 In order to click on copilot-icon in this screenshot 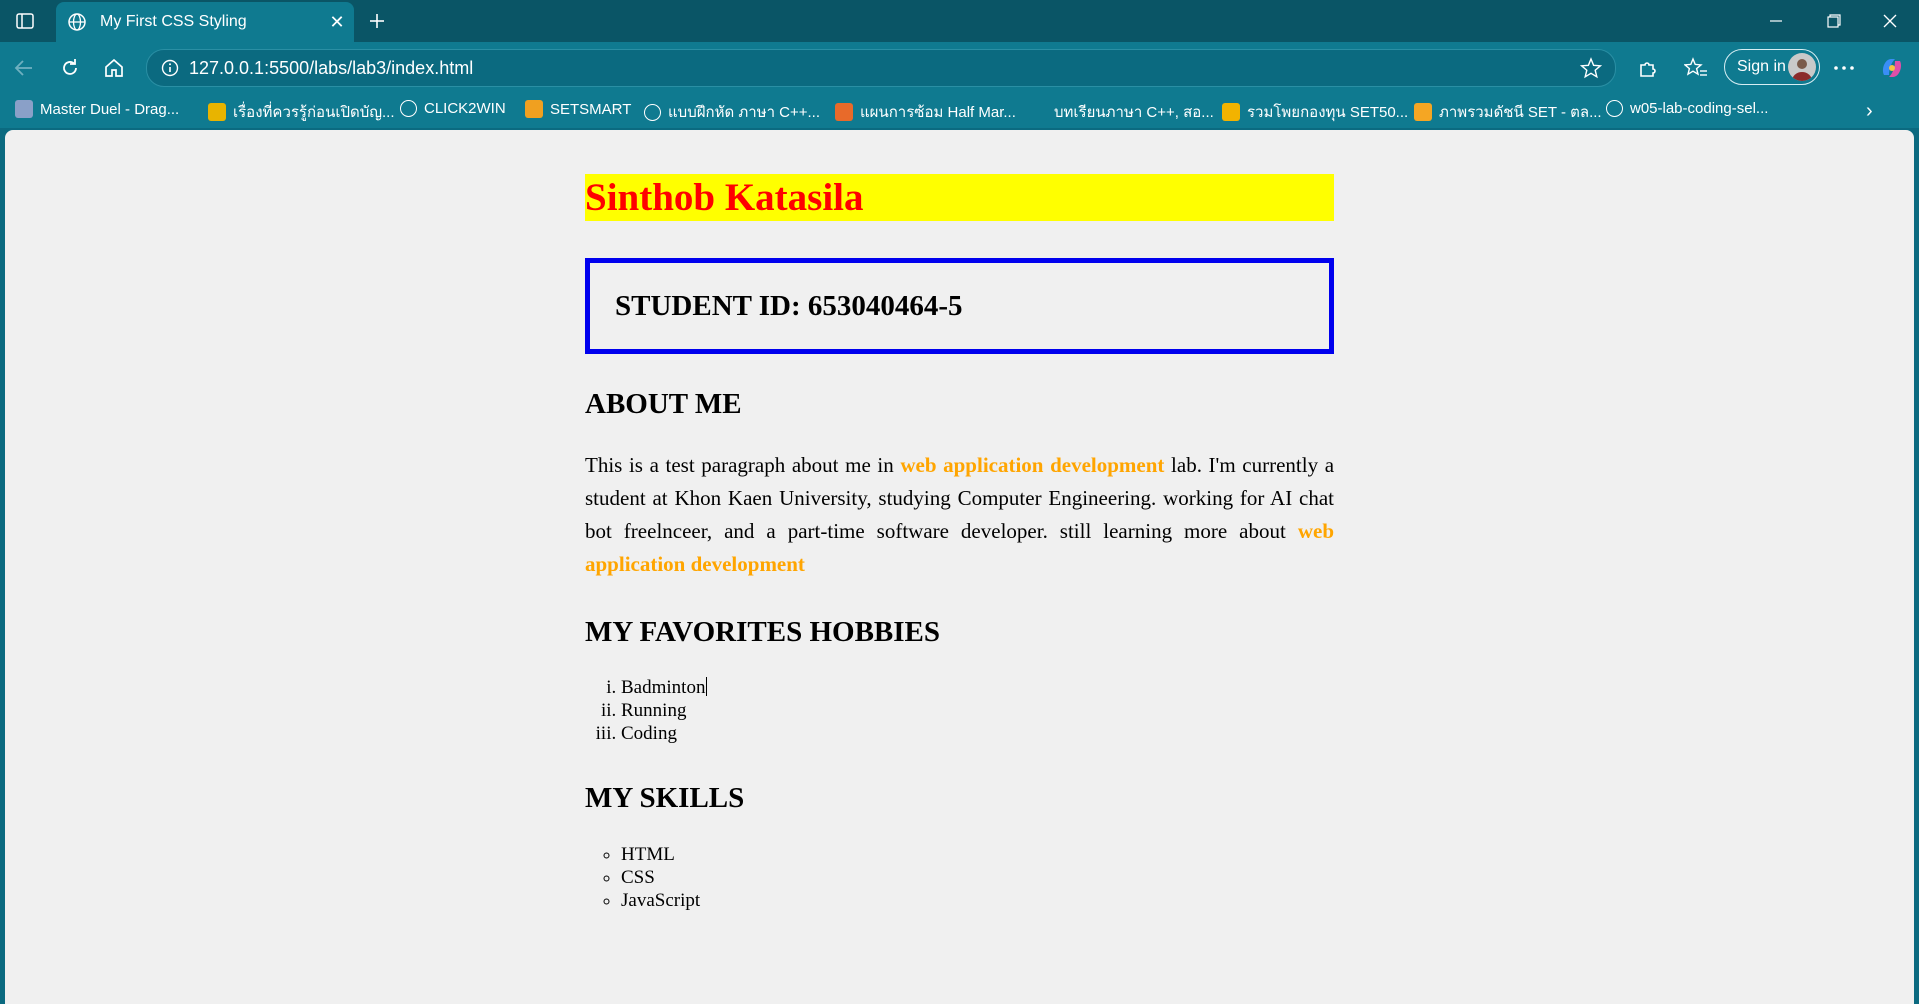, I will do `click(1892, 68)`.